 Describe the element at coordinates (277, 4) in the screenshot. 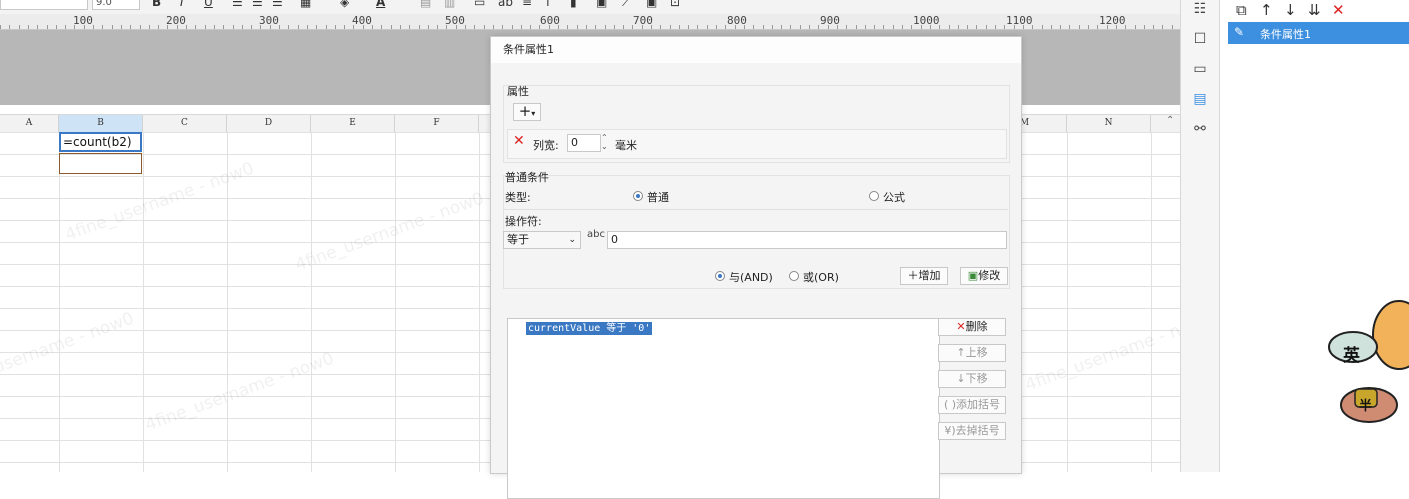

I see `align-right-icon: ☰` at that location.